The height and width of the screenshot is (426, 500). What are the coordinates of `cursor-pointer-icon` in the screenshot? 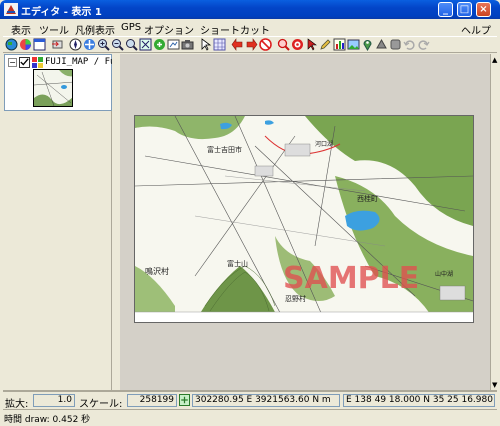 It's located at (205, 44).